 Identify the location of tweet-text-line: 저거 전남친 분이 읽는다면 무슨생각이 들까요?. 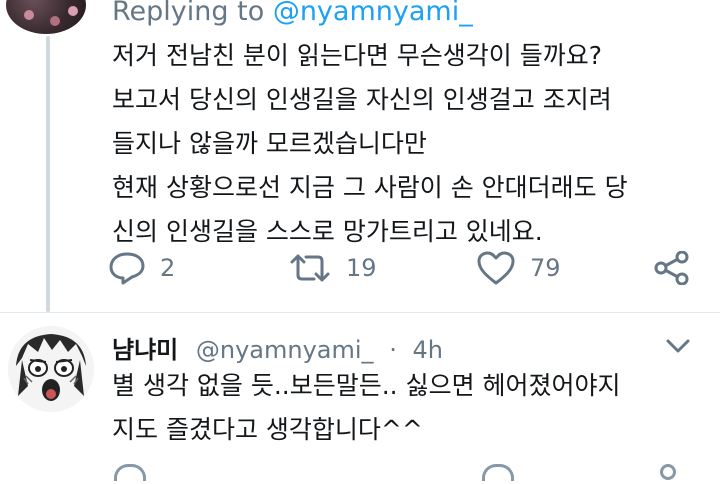
(357, 55).